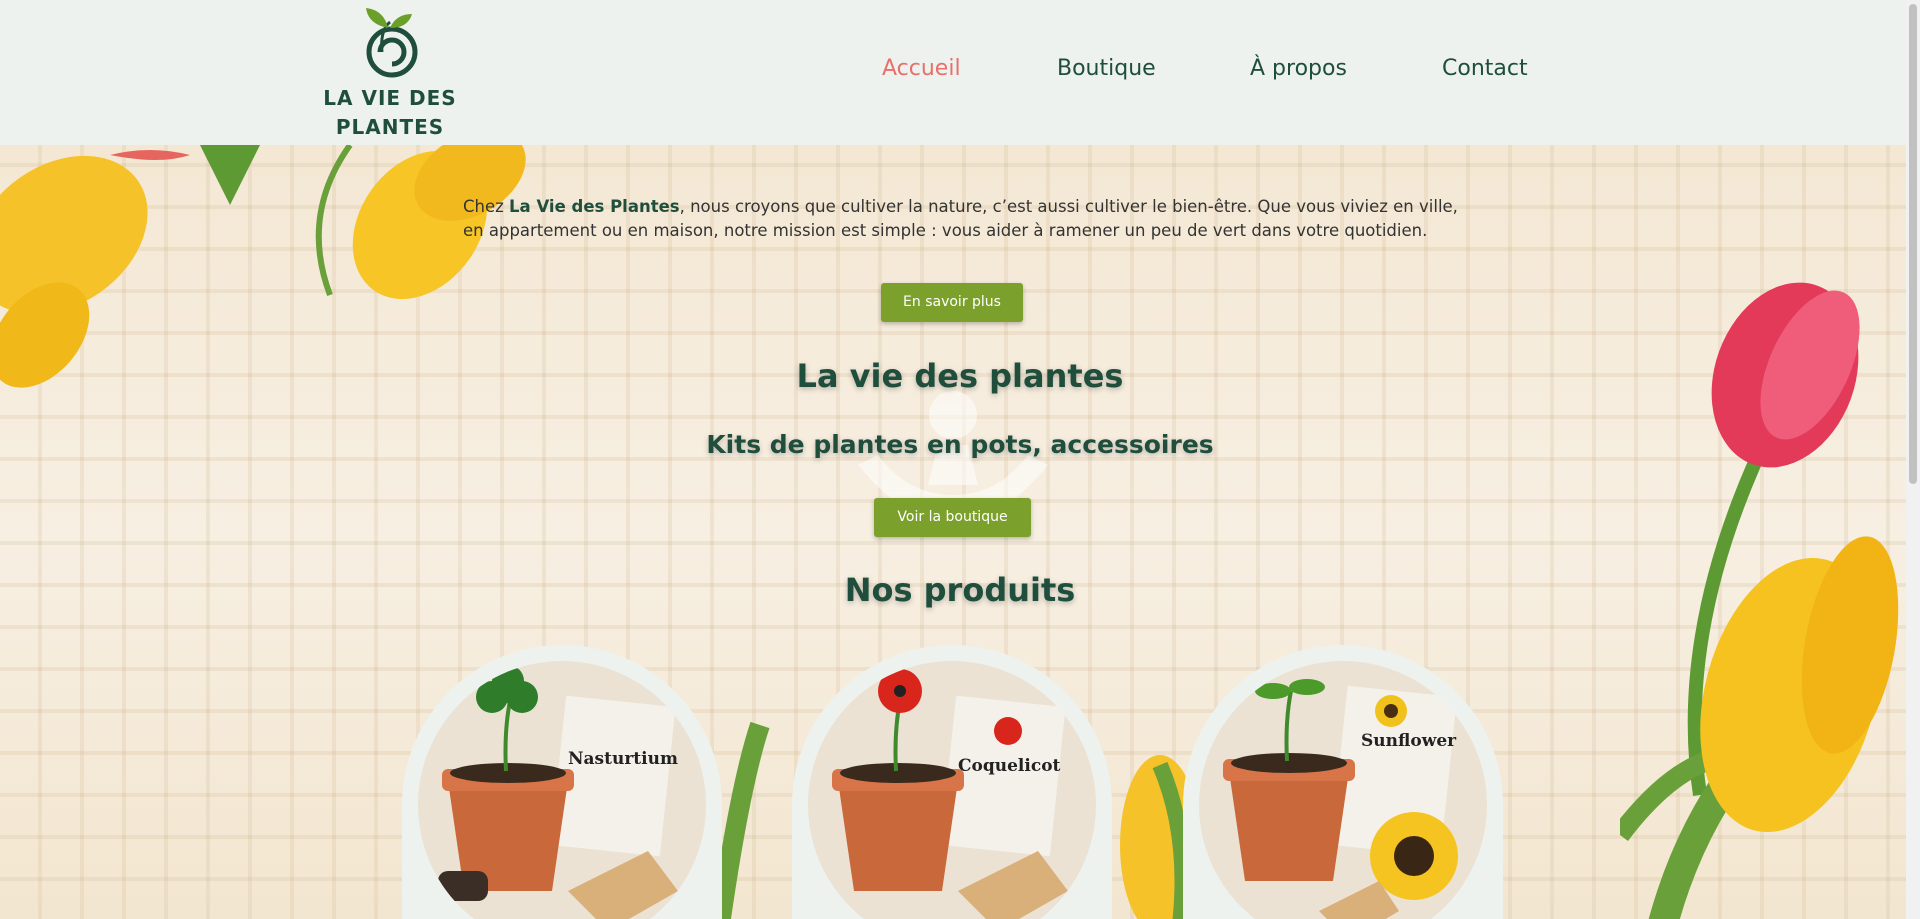 The width and height of the screenshot is (1920, 919). I want to click on product-card: Nasturtium, so click(562, 782).